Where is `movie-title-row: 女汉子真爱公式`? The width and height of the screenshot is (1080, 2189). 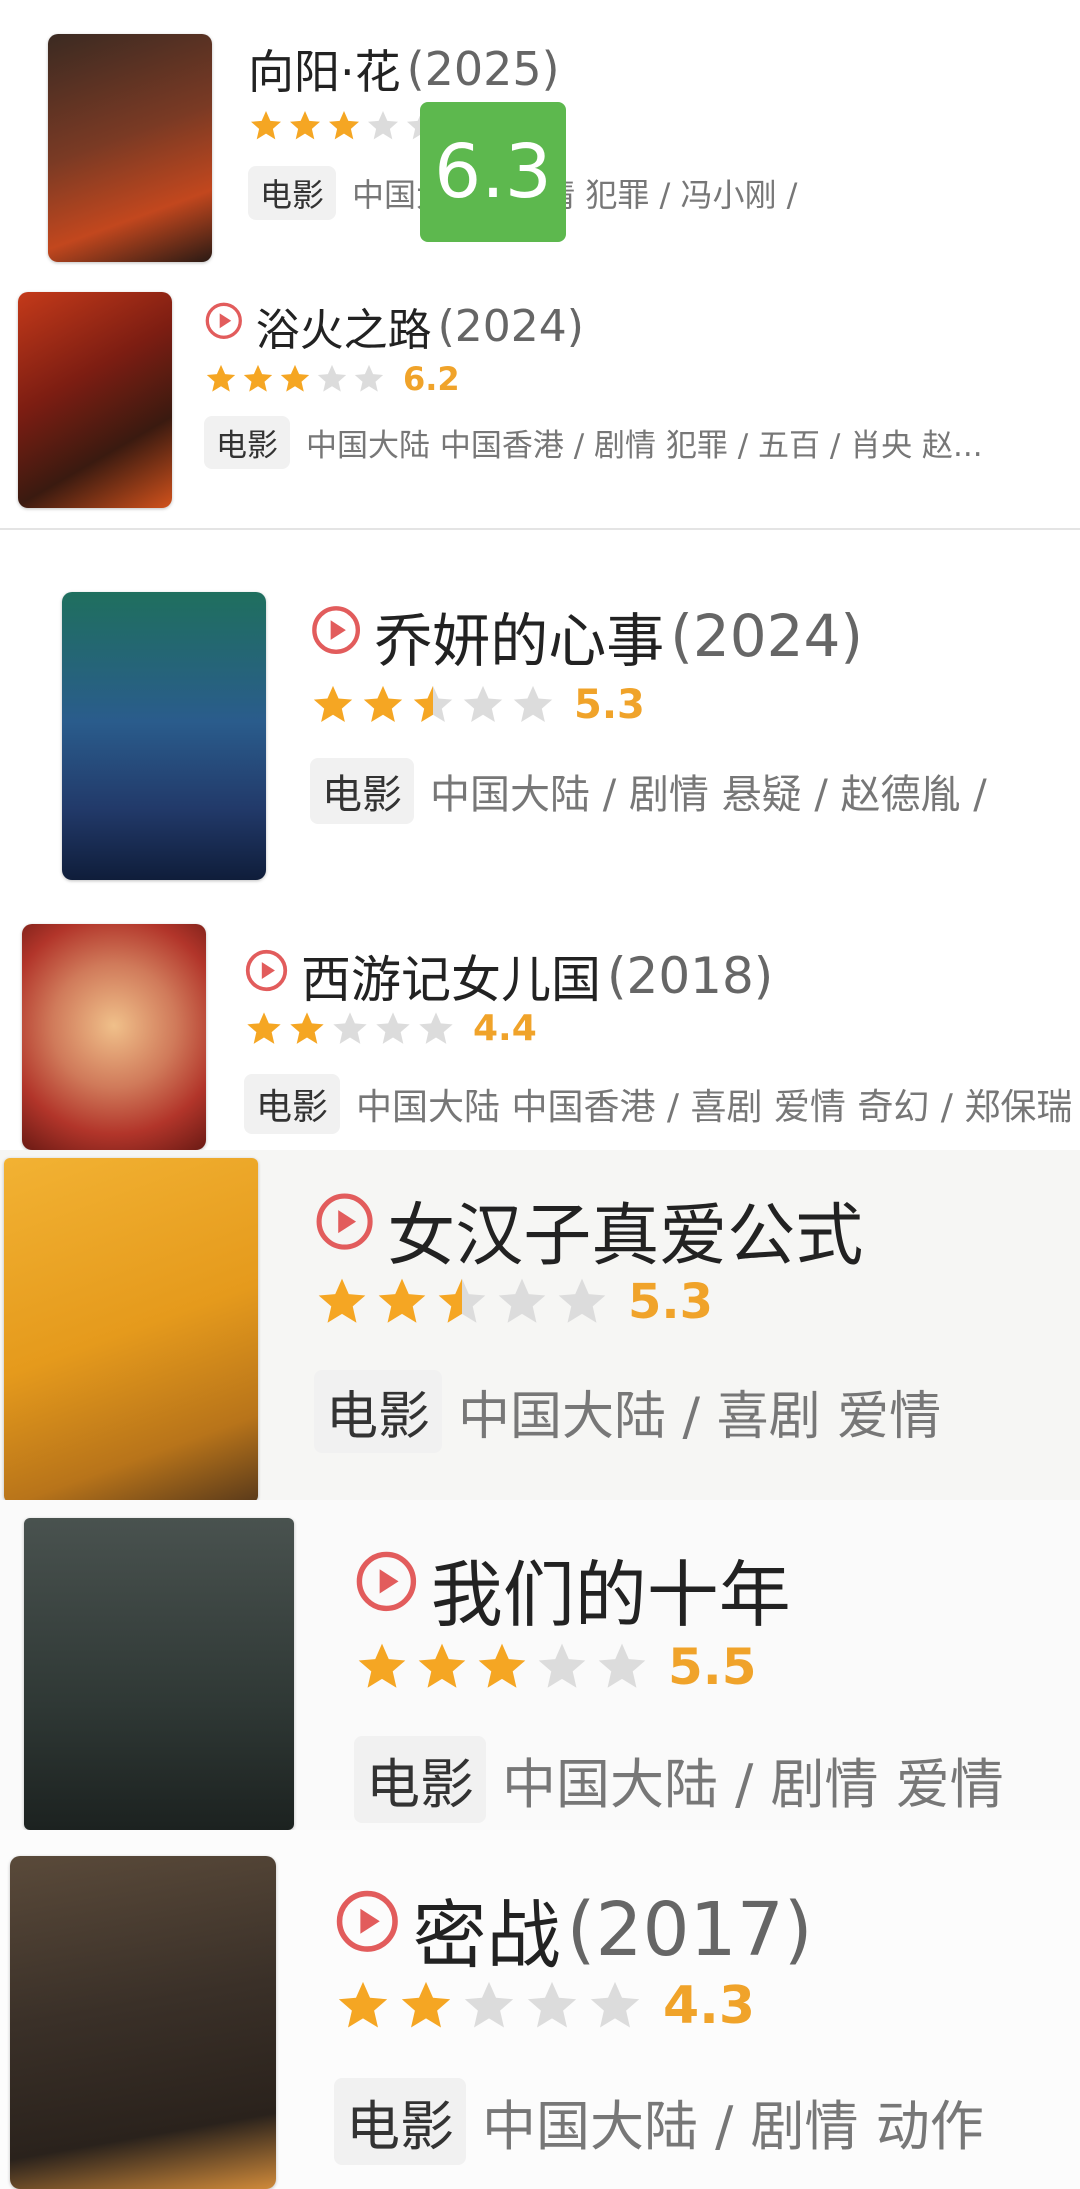
movie-title-row: 女汉子真爱公式 is located at coordinates (591, 1229).